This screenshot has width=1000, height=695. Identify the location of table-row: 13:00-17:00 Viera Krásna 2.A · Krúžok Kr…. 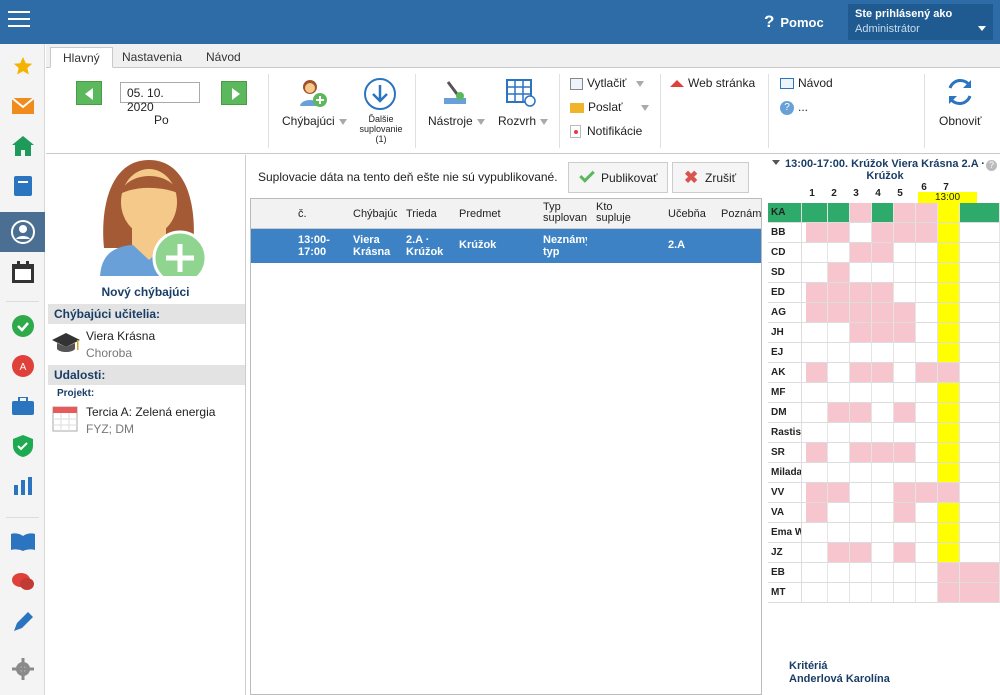
(506, 246).